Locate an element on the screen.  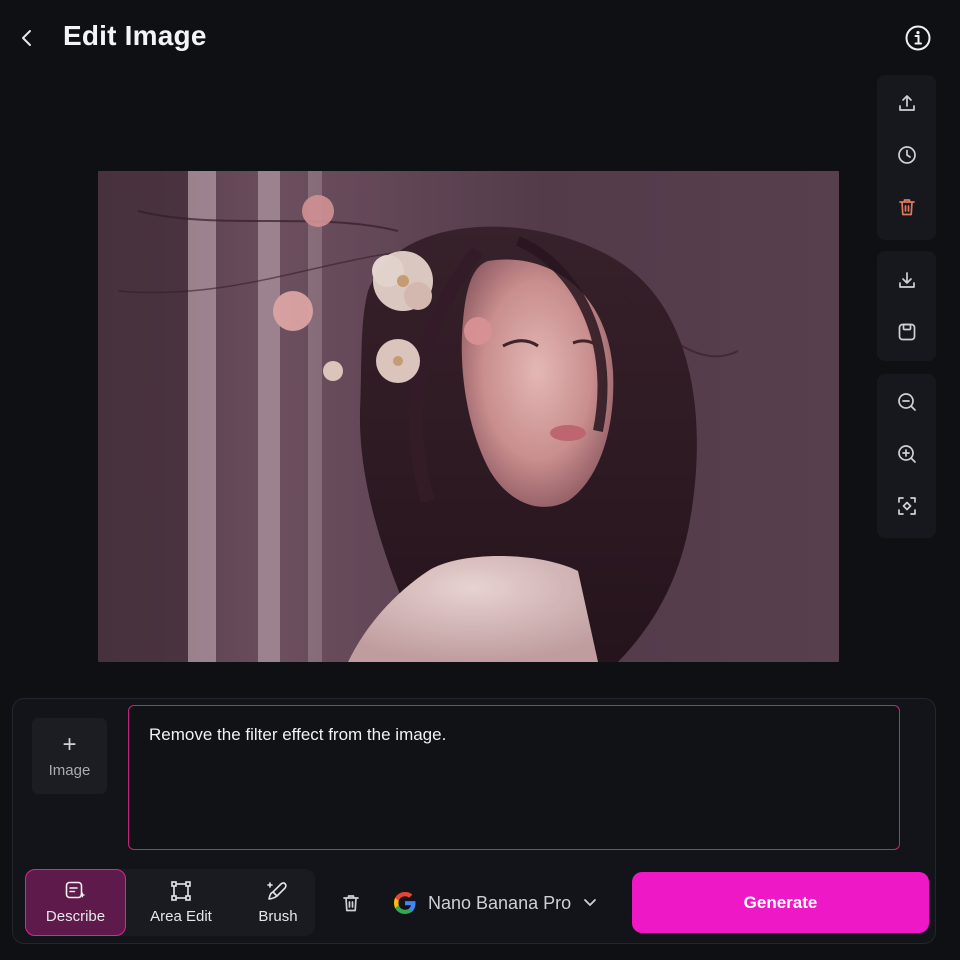
zoom-out-icon is located at coordinates (906, 402).